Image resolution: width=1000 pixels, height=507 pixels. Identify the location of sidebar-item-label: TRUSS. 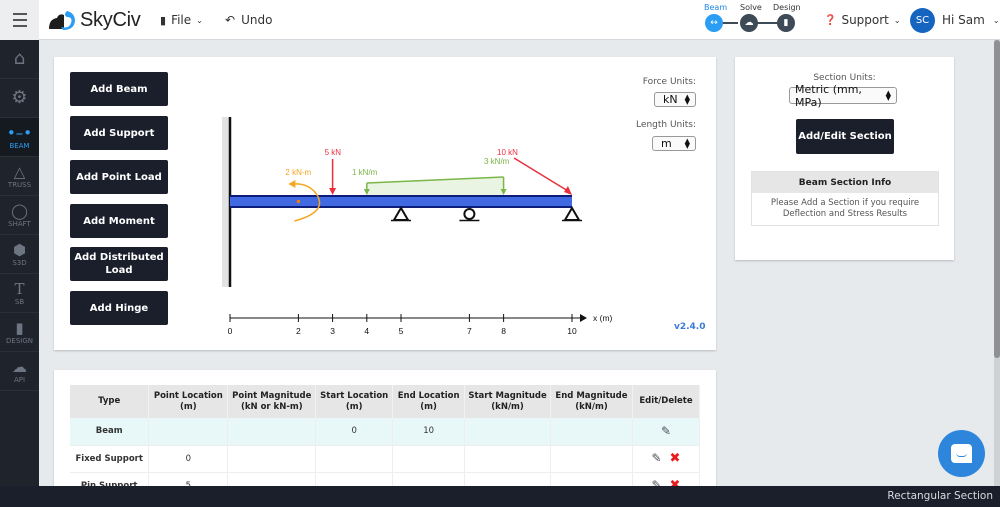
(19, 184).